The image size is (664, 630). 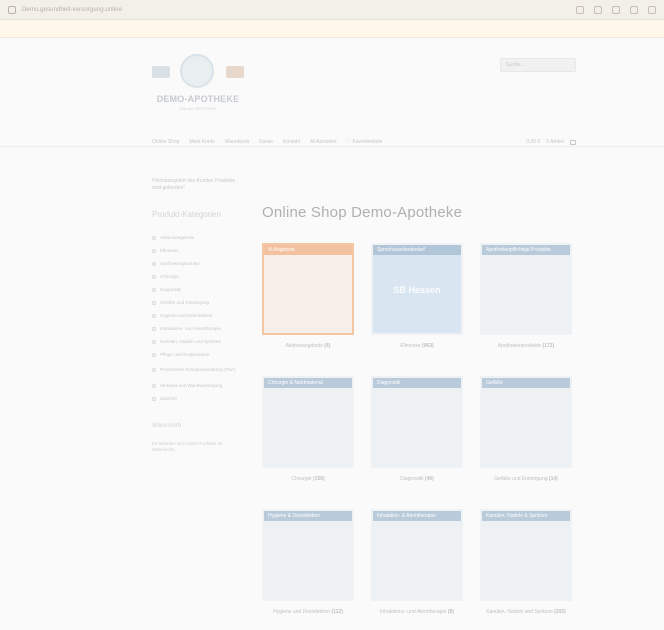 What do you see at coordinates (237, 142) in the screenshot?
I see `nav-warenkorb: Warenkorb` at bounding box center [237, 142].